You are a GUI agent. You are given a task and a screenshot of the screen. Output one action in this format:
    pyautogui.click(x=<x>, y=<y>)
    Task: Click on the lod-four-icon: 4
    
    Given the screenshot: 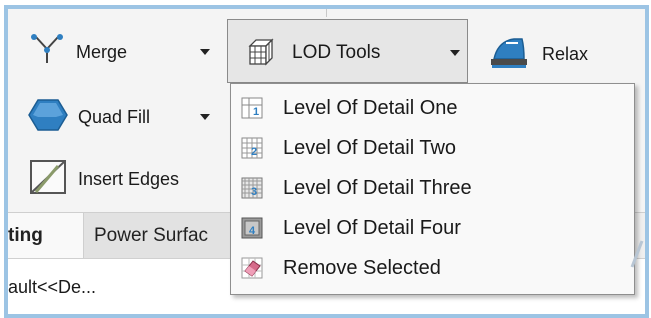 What is the action you would take?
    pyautogui.click(x=252, y=228)
    